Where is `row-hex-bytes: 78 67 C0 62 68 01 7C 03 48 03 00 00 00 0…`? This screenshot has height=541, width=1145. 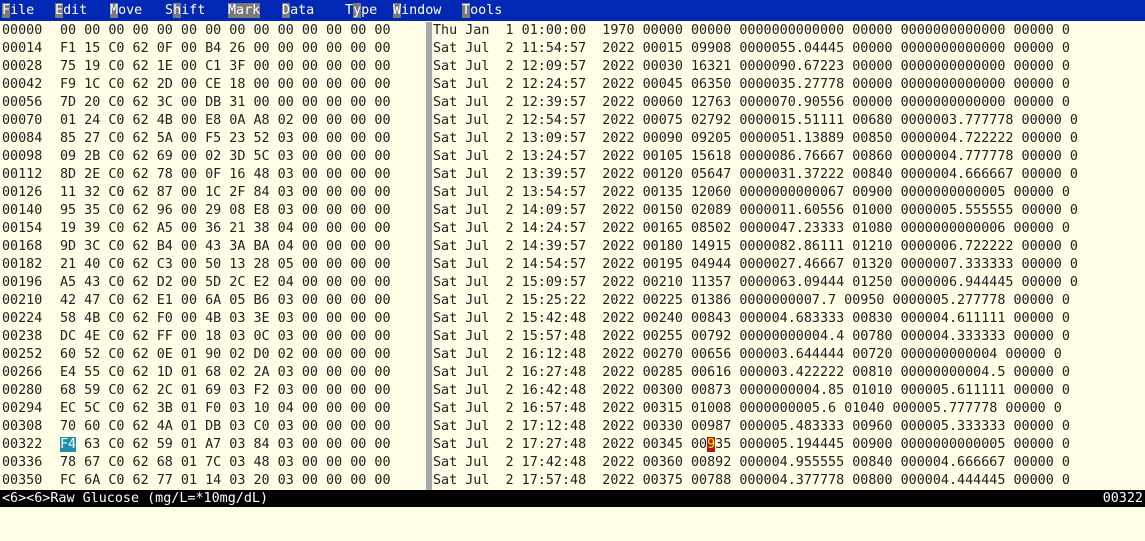
row-hex-bytes: 78 67 C0 62 68 01 7C 03 48 03 00 00 00 0… is located at coordinates (242, 463).